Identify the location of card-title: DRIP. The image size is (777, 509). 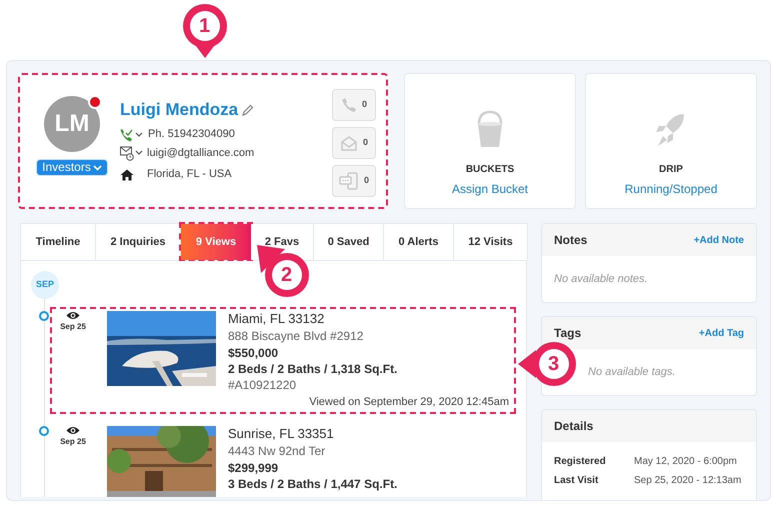
(671, 170).